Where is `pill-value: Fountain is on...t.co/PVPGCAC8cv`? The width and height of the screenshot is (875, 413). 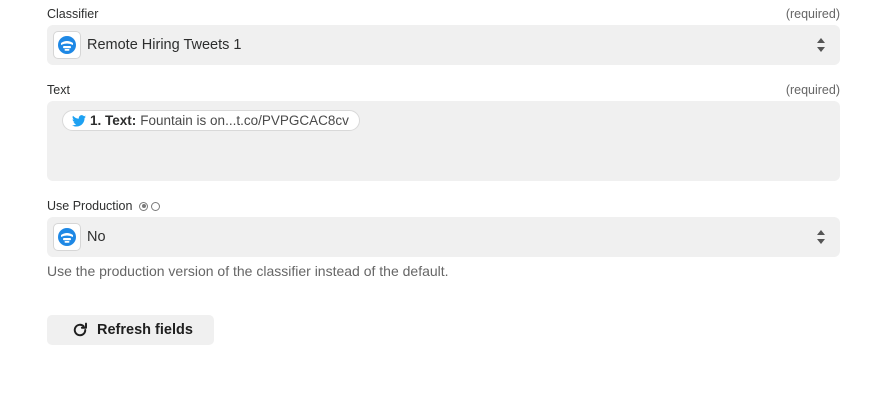 pill-value: Fountain is on...t.co/PVPGCAC8cv is located at coordinates (244, 120).